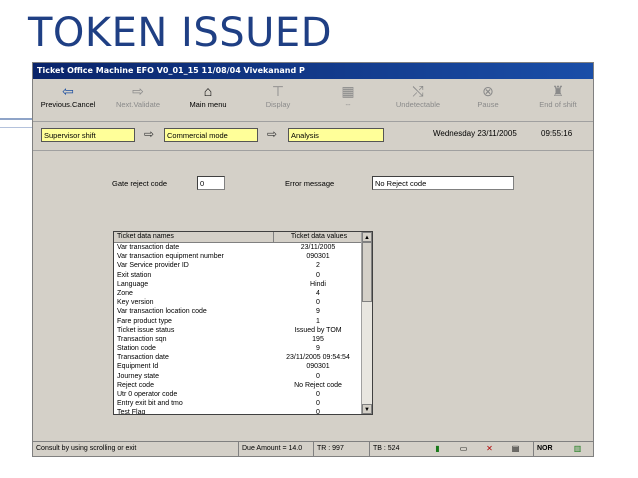 The height and width of the screenshot is (478, 638). Describe the element at coordinates (134, 275) in the screenshot. I see `ticket-data-name-cell: Exit station` at that location.